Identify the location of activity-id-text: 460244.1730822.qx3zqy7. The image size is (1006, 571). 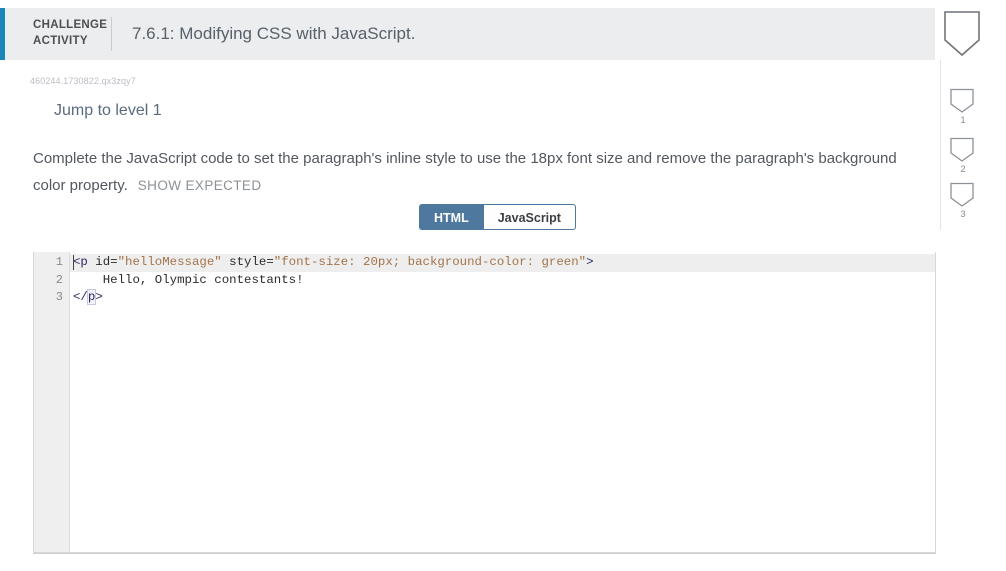
(83, 81).